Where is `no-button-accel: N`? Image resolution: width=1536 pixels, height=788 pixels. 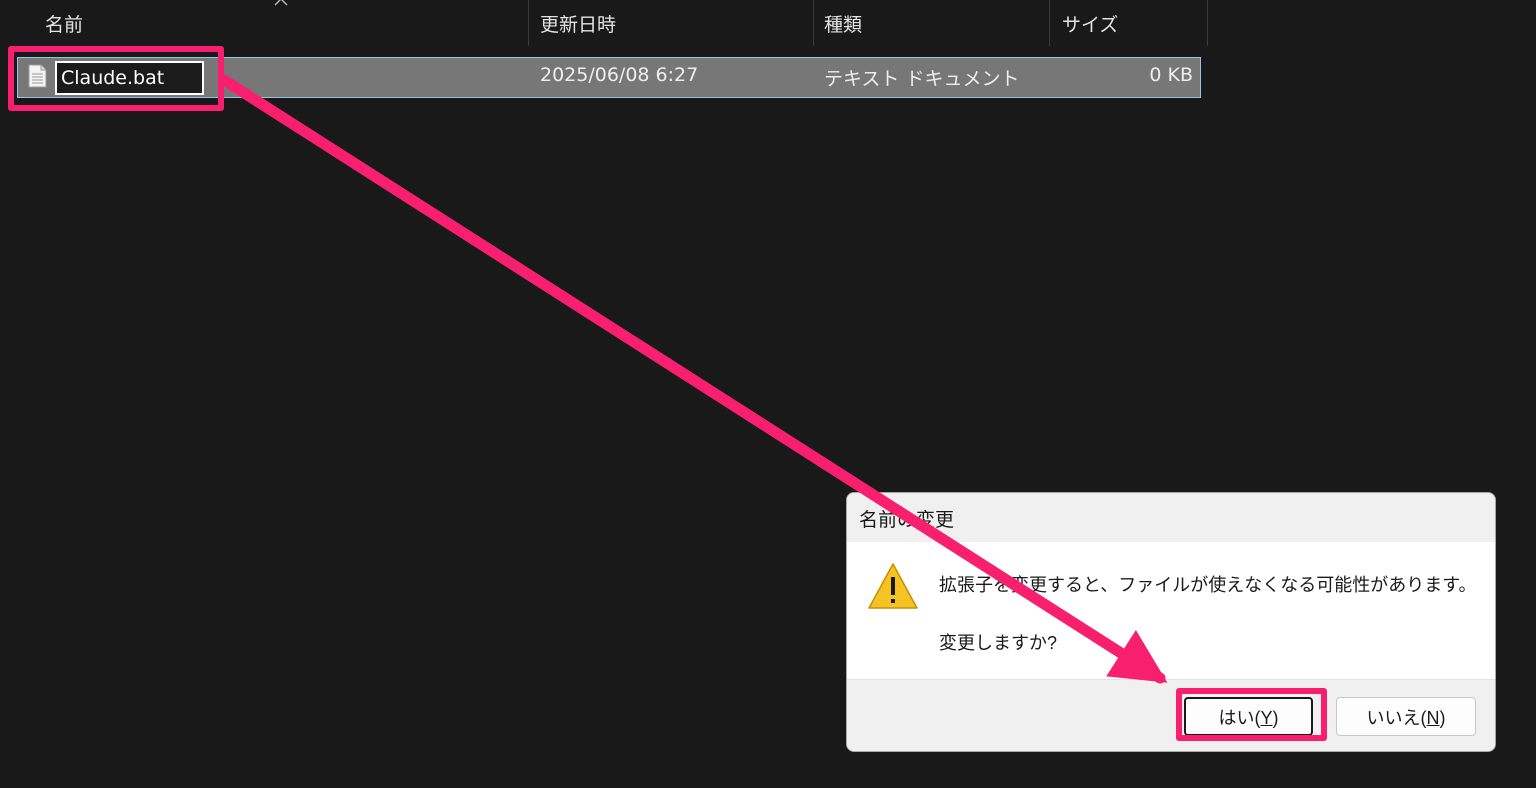
no-button-accel: N is located at coordinates (1433, 717).